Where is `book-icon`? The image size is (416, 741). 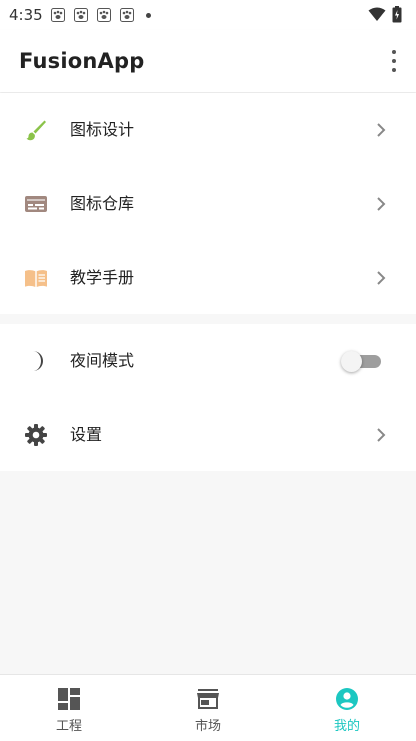 book-icon is located at coordinates (36, 278).